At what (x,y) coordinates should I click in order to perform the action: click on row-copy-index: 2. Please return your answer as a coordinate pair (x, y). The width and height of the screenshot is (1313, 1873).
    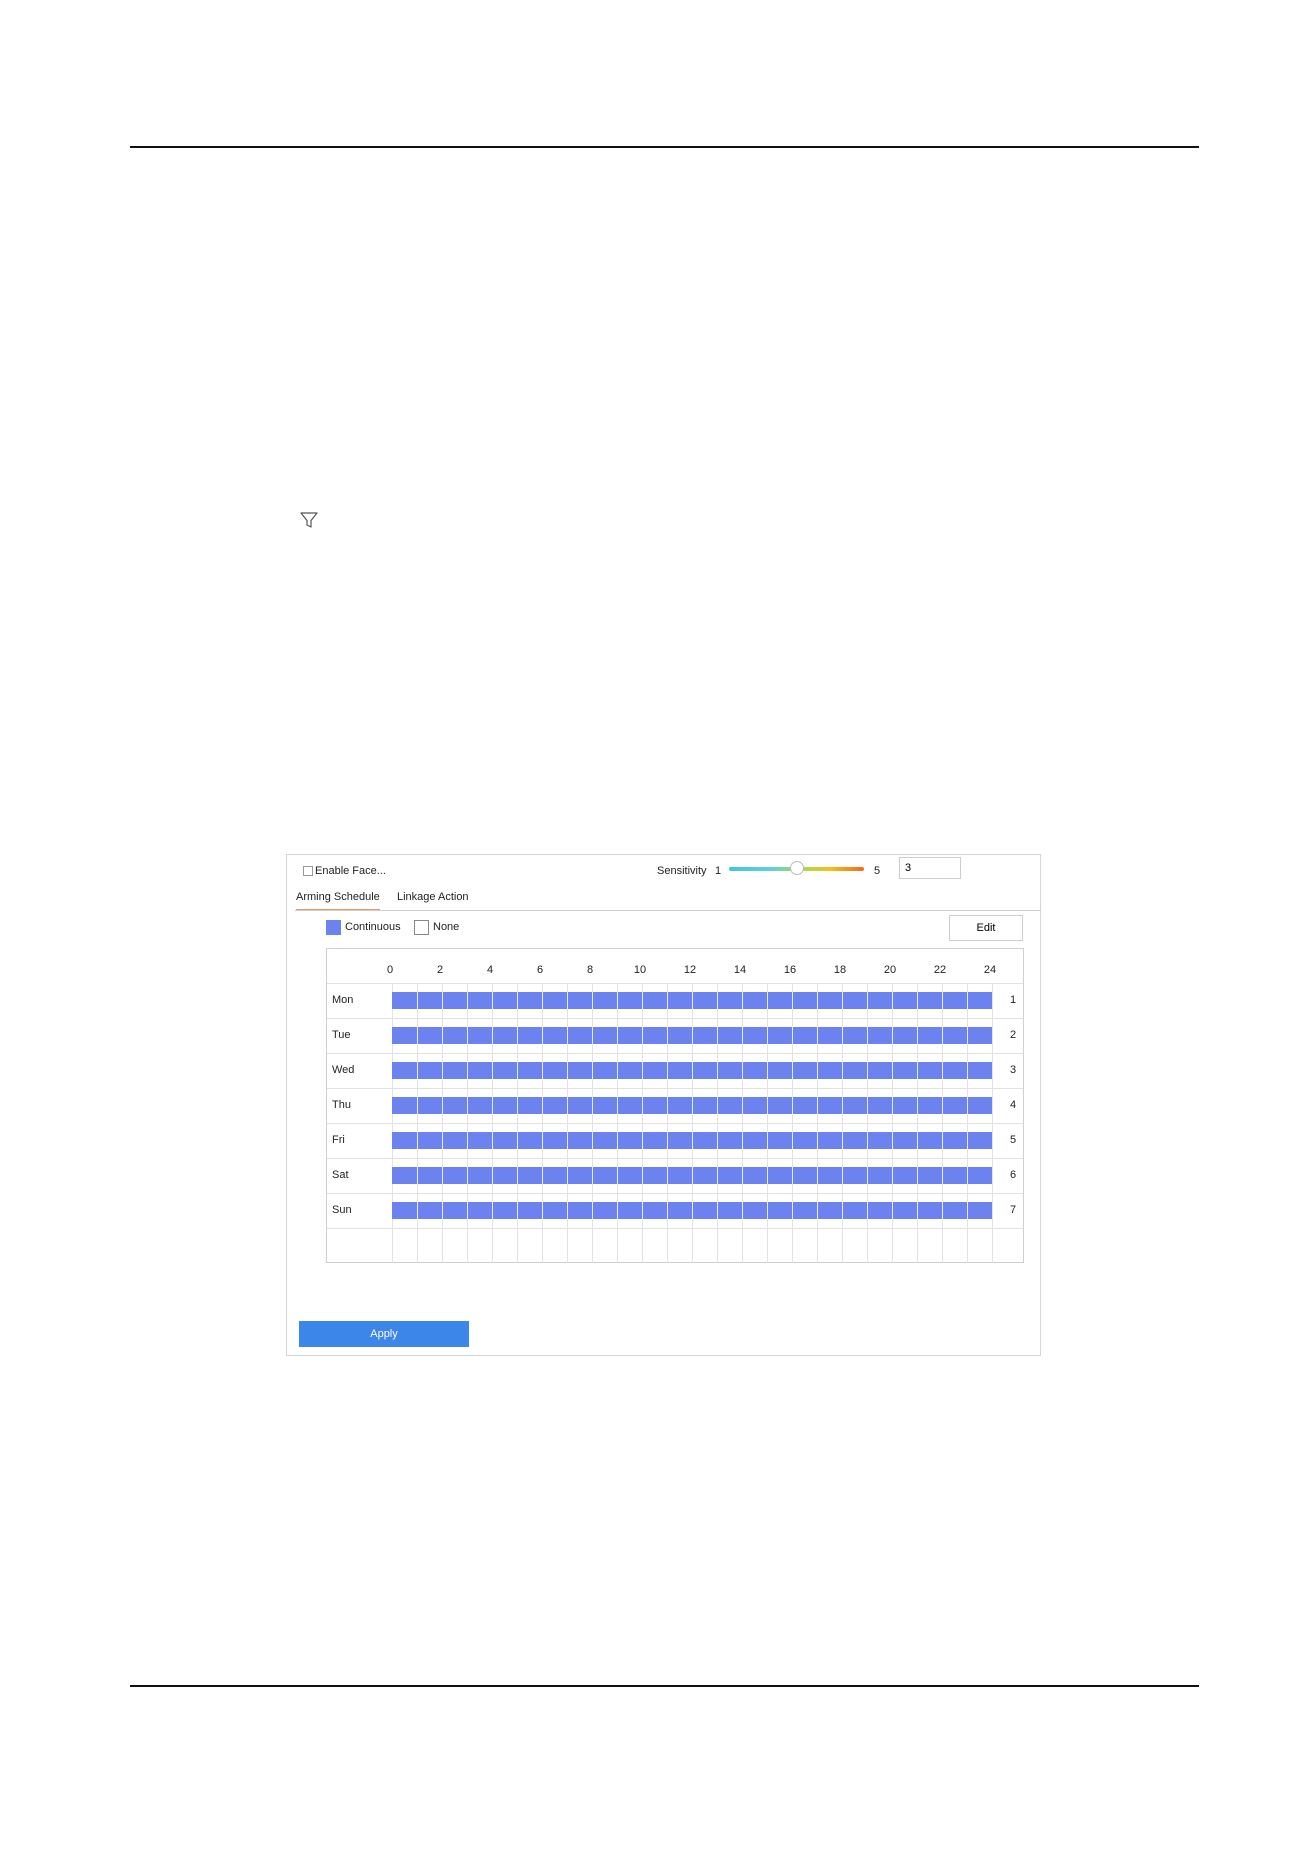
    Looking at the image, I should click on (1013, 1035).